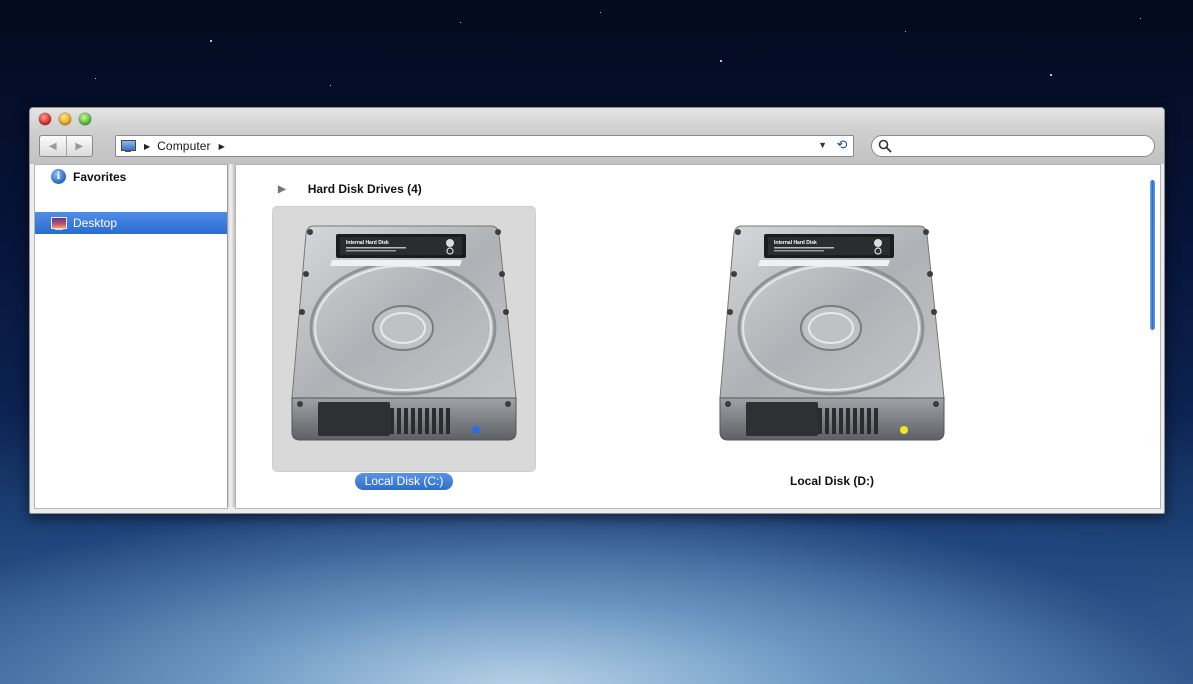 The width and height of the screenshot is (1193, 684). I want to click on search-icon, so click(885, 146).